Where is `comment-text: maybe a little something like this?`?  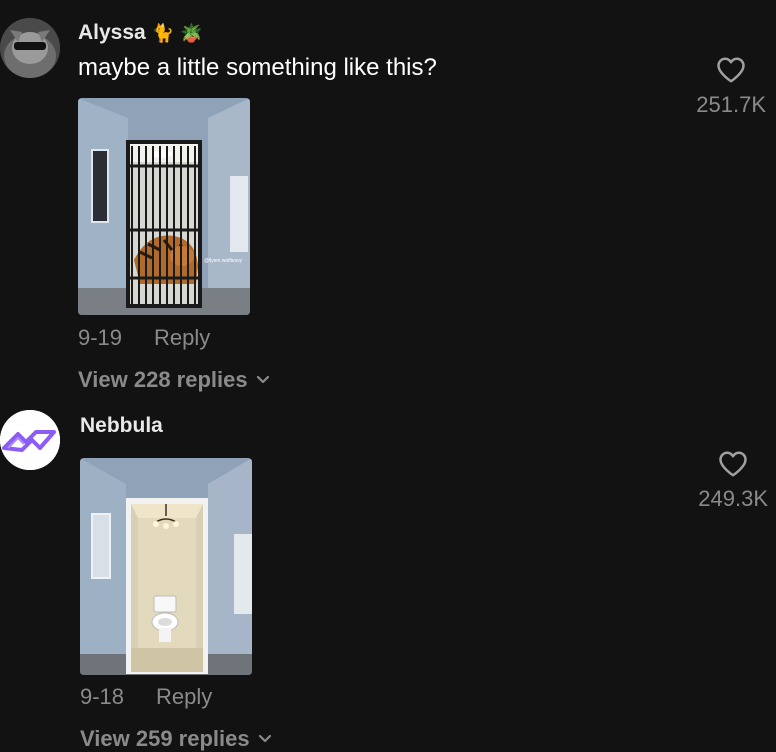 comment-text: maybe a little something like this? is located at coordinates (257, 67).